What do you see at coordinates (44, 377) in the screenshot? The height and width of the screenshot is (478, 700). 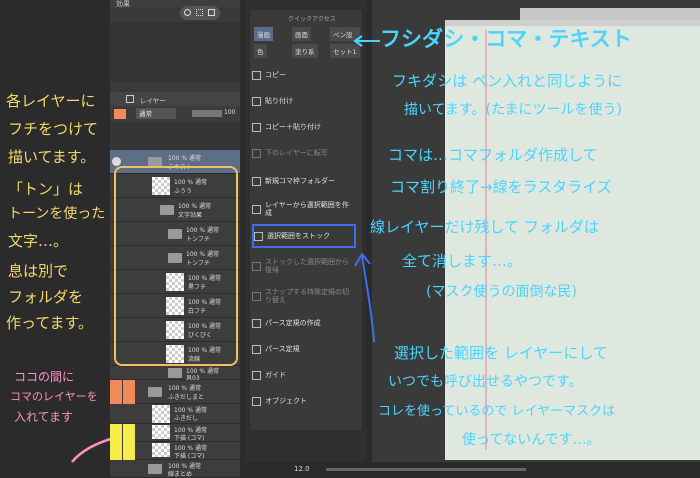 I see `note-bottom-line1: ココの間に` at bounding box center [44, 377].